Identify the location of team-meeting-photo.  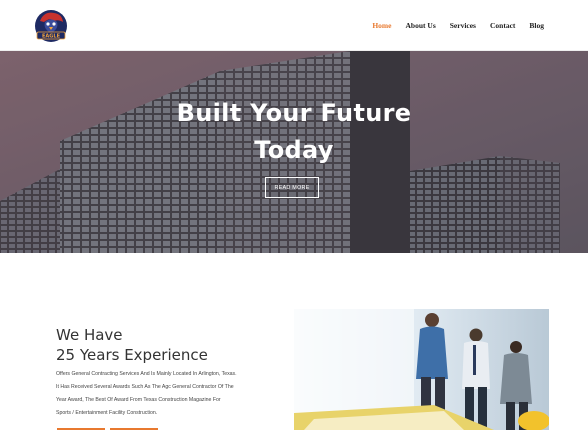
(421, 369).